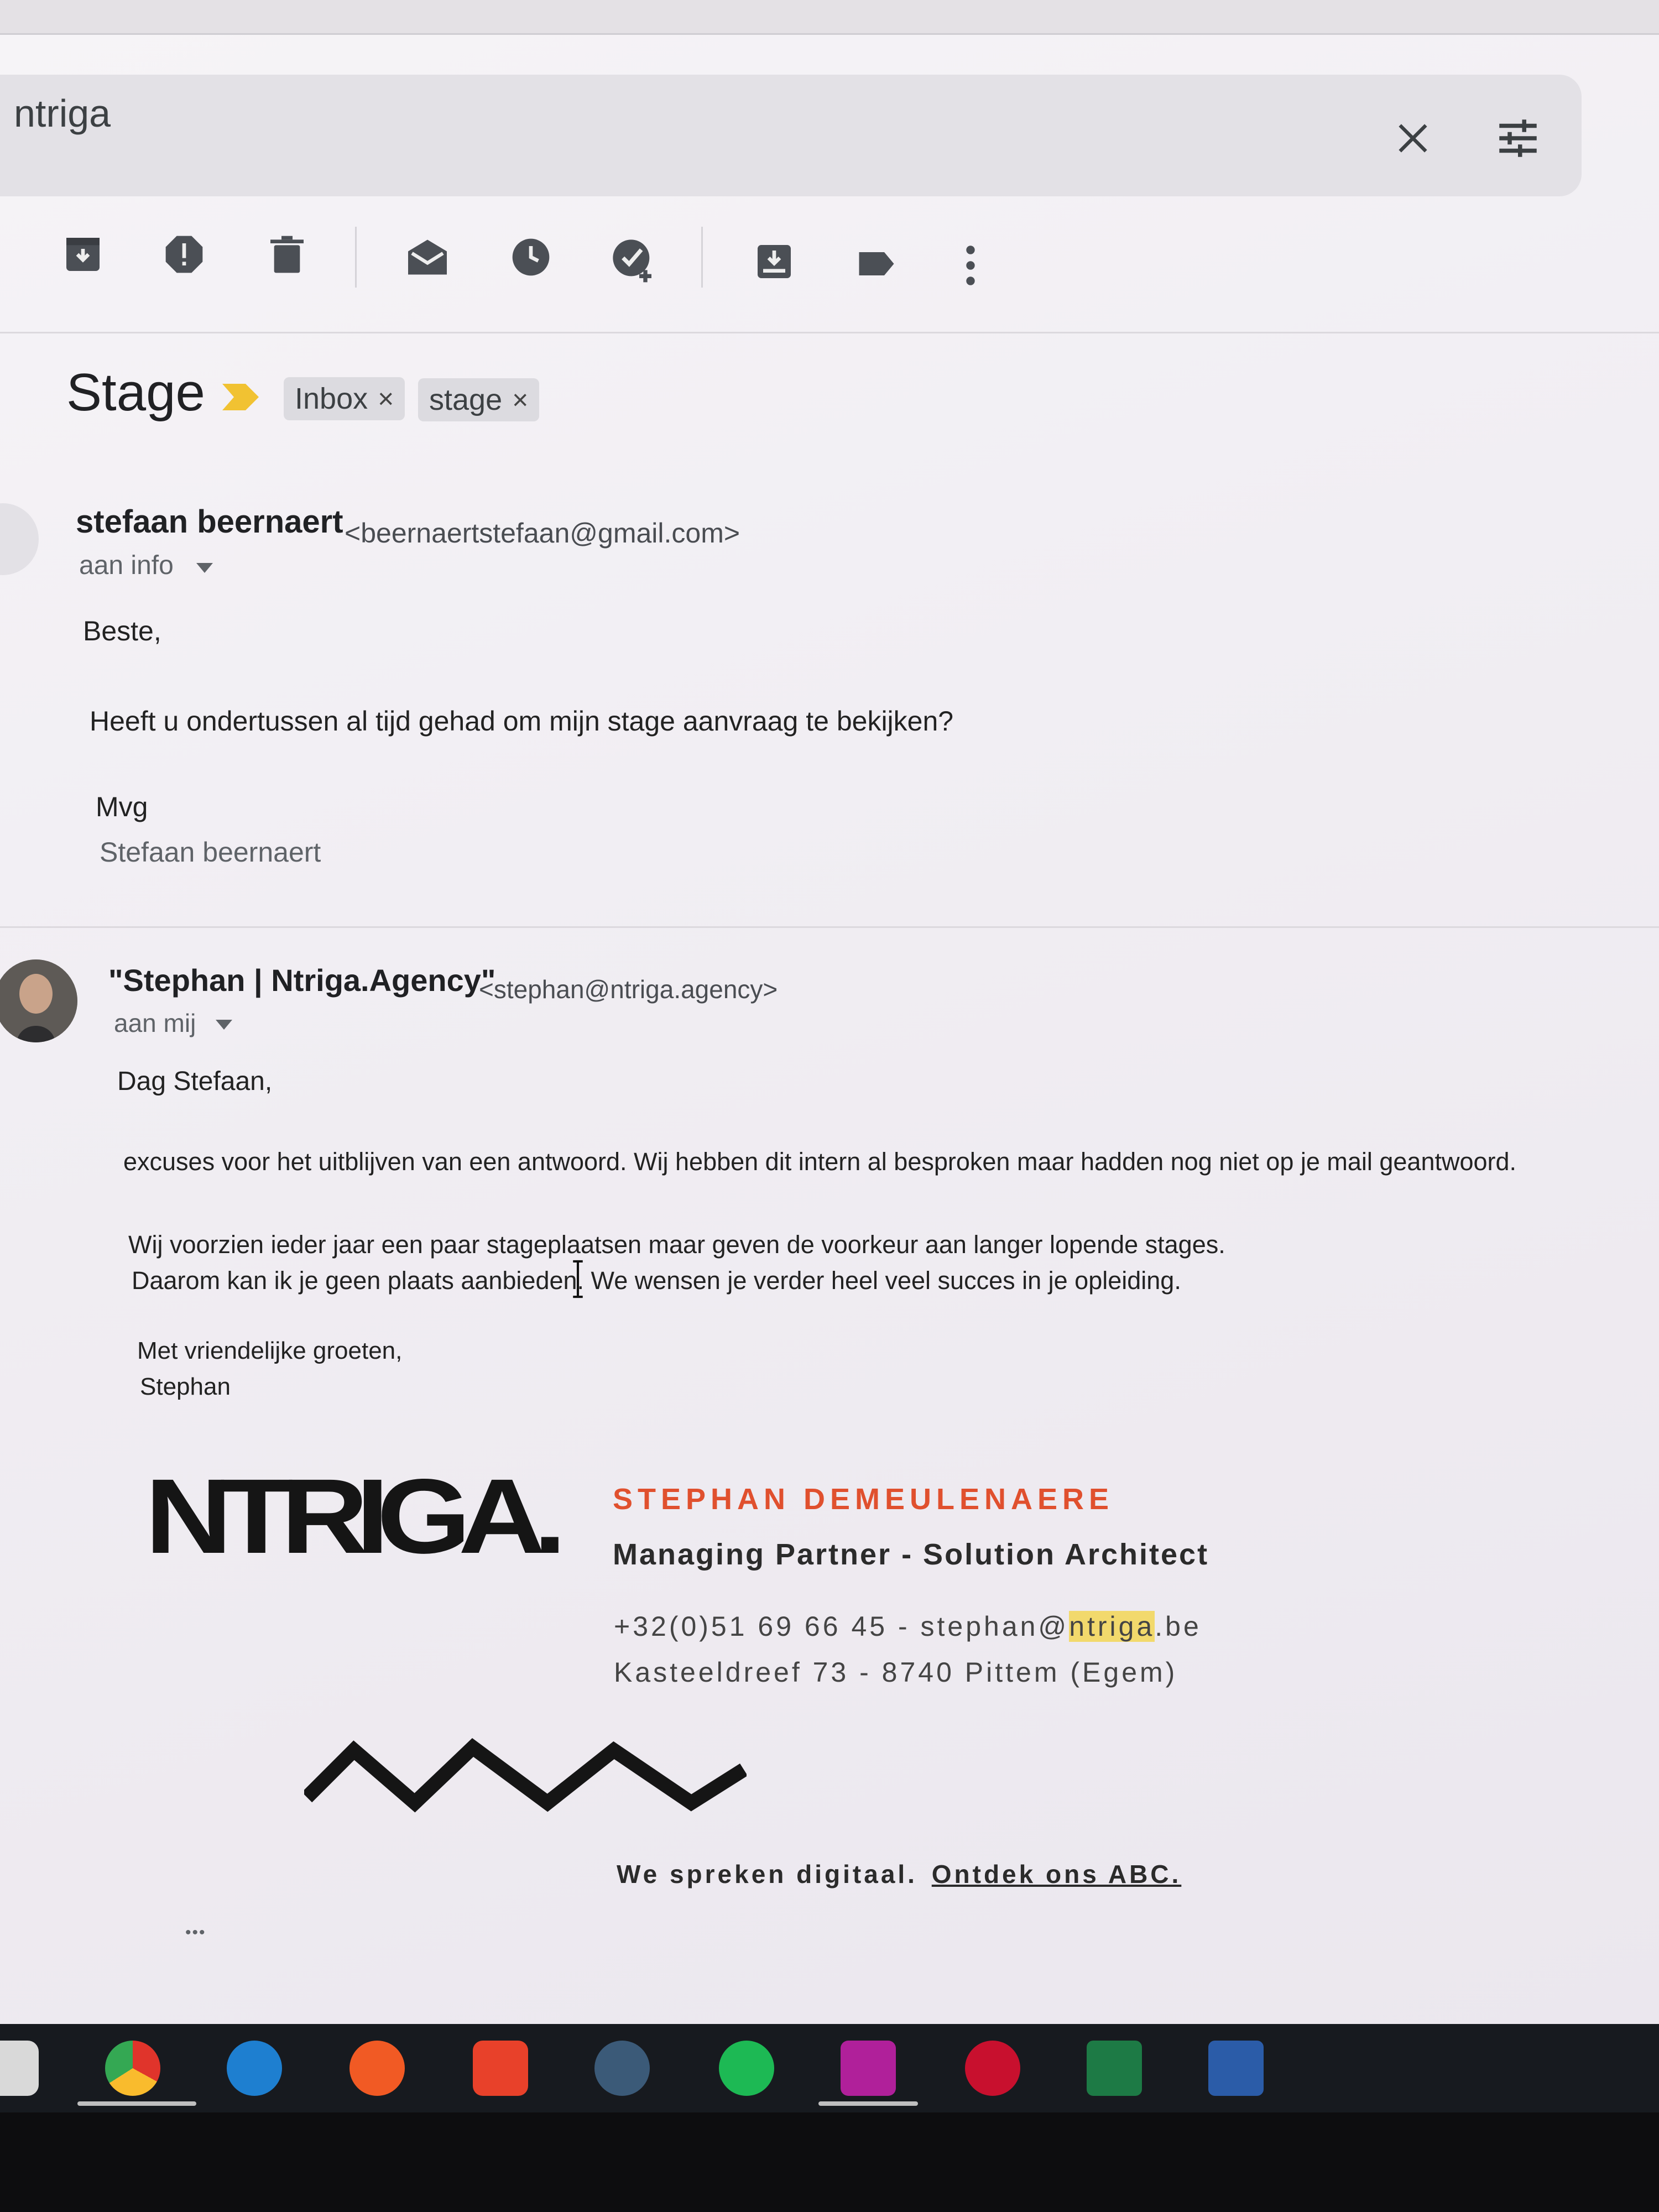  I want to click on message-closing: Met vriendelijke groeten,, so click(270, 1351).